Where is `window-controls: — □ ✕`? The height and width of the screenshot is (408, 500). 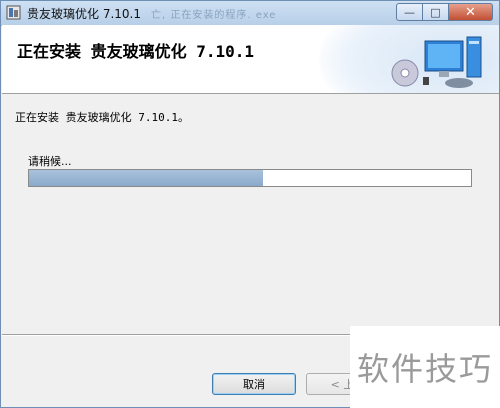
window-controls: — □ ✕ is located at coordinates (444, 12).